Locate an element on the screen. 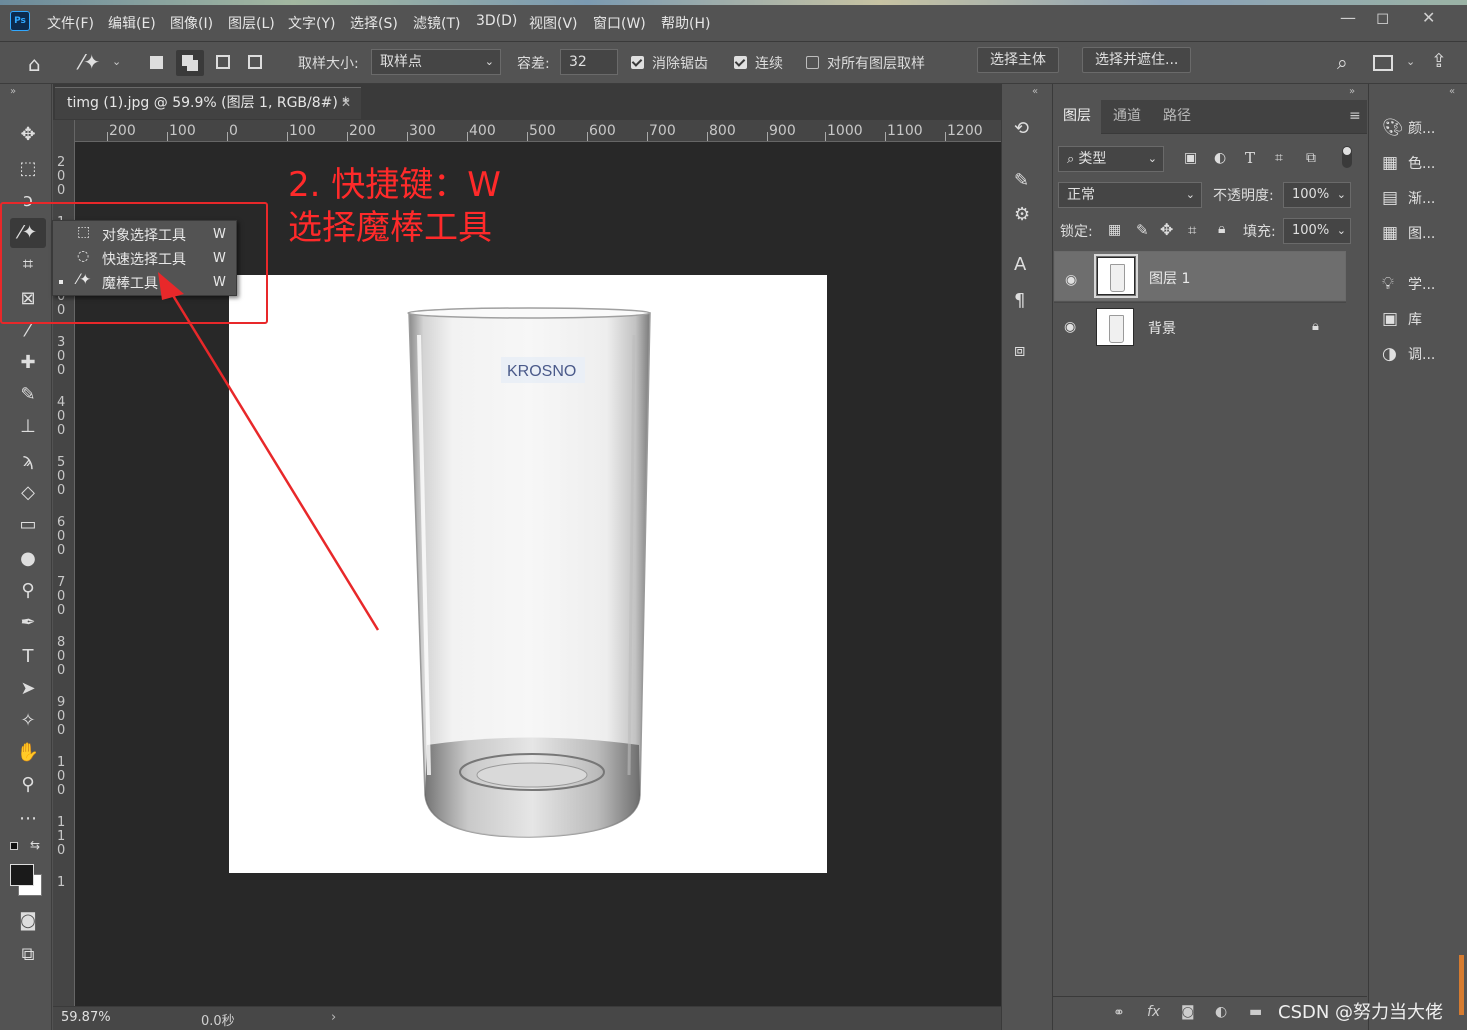 This screenshot has width=1467, height=1030. more-tools-icon: ⋯ is located at coordinates (28, 819).